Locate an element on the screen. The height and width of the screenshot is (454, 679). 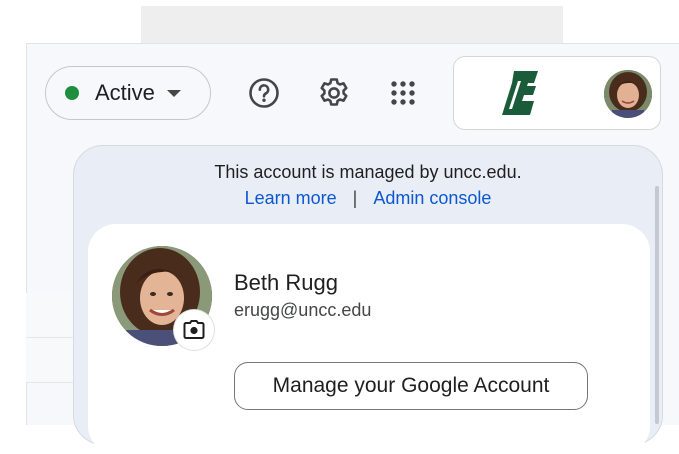
help-circle-icon is located at coordinates (264, 93).